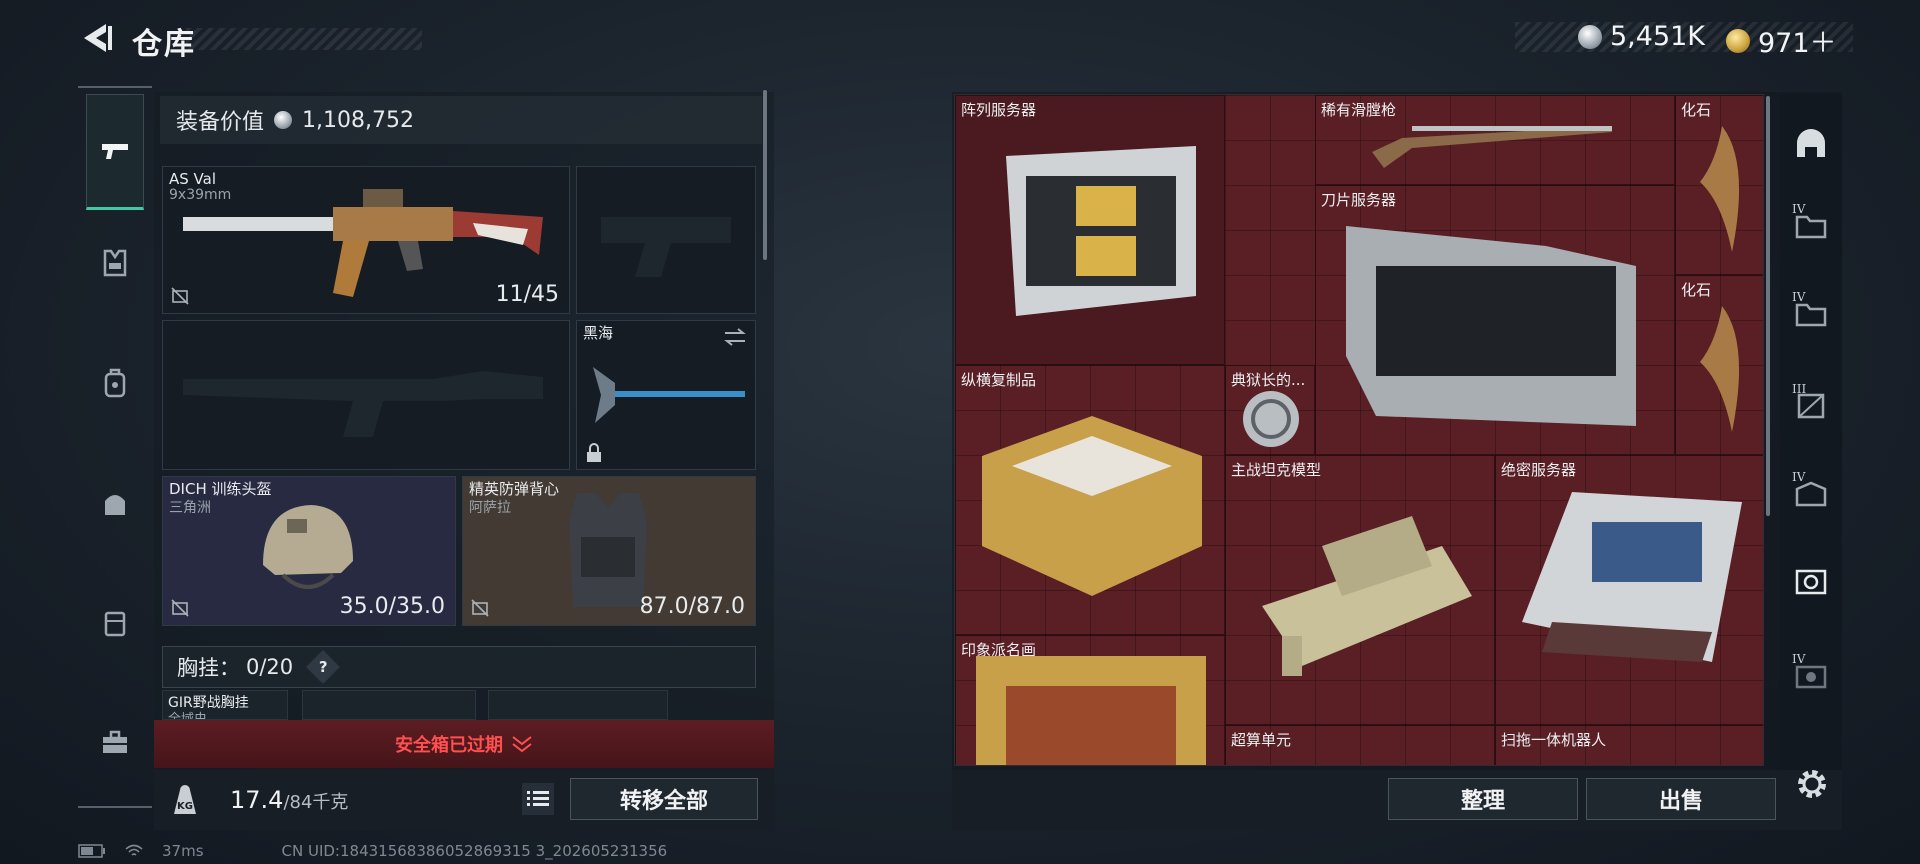  What do you see at coordinates (735, 337) in the screenshot?
I see `swap-icon` at bounding box center [735, 337].